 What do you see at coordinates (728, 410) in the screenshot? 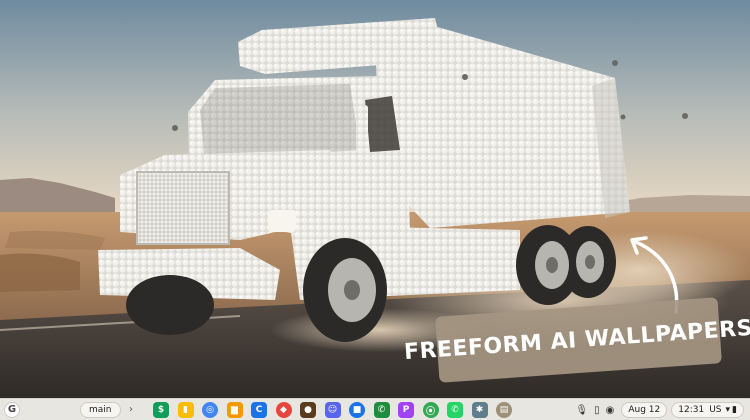
I see `wifi-icon: ▾` at bounding box center [728, 410].